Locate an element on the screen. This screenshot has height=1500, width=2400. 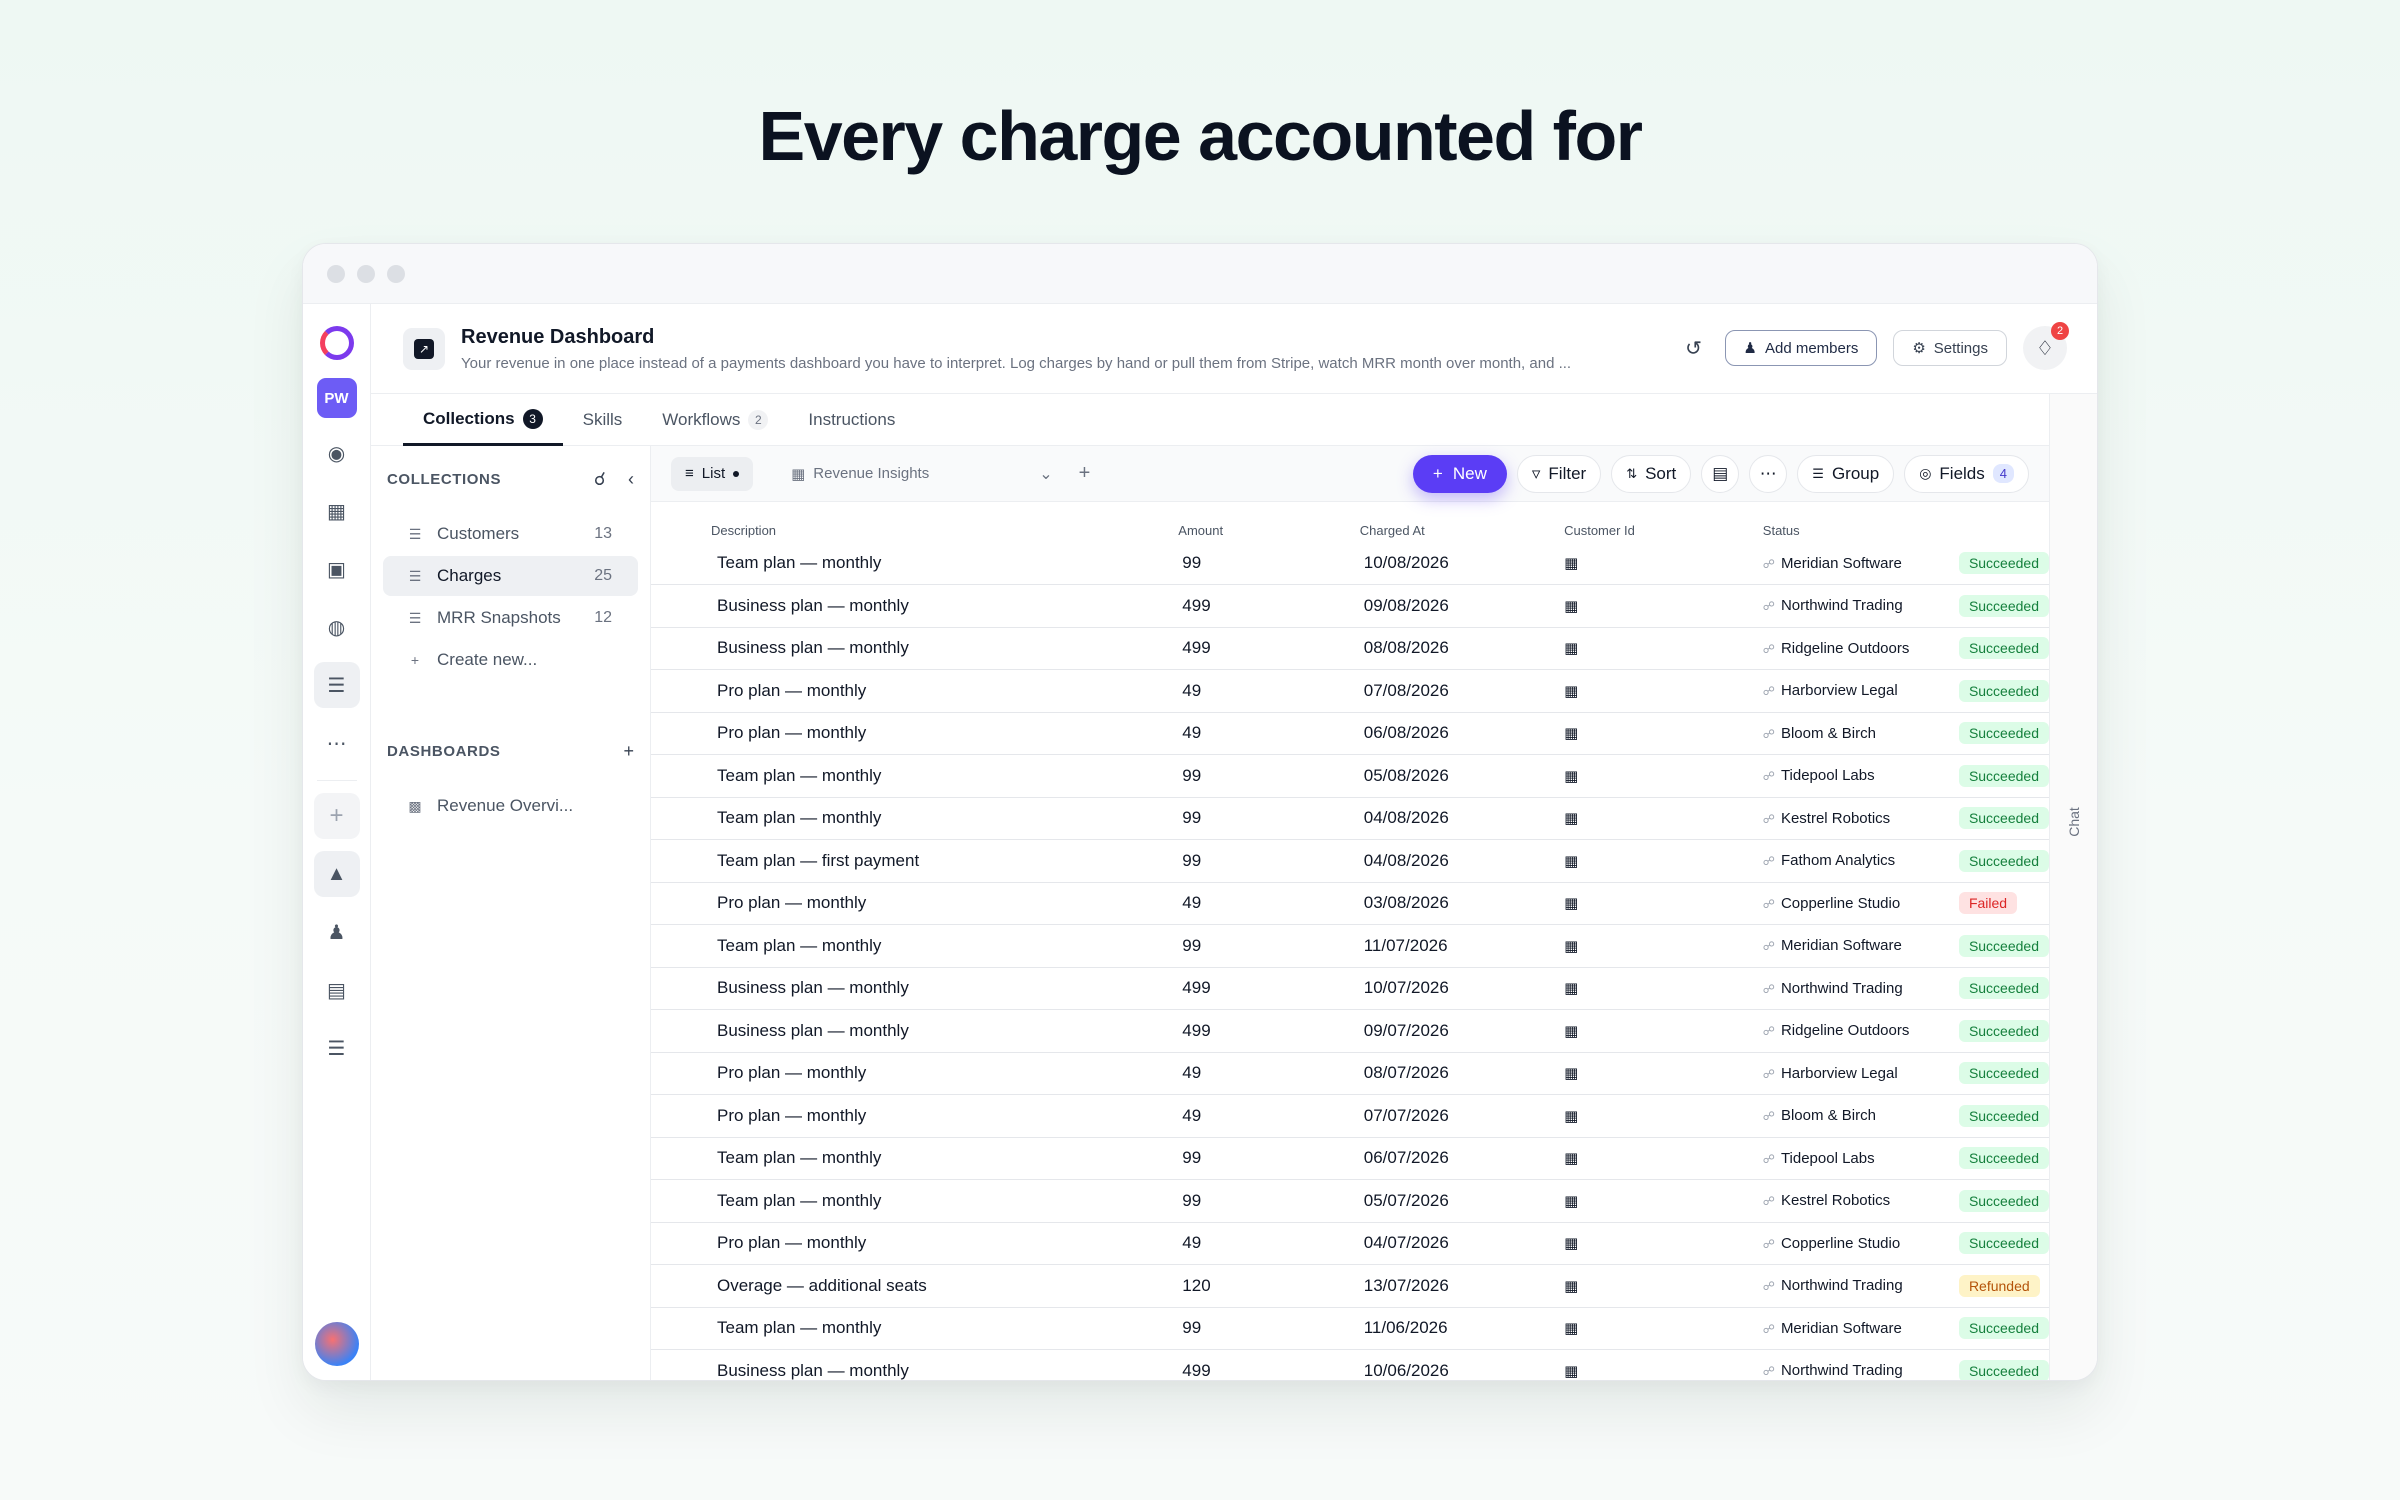
fields-button: ◎ Fields 4 is located at coordinates (1966, 473).